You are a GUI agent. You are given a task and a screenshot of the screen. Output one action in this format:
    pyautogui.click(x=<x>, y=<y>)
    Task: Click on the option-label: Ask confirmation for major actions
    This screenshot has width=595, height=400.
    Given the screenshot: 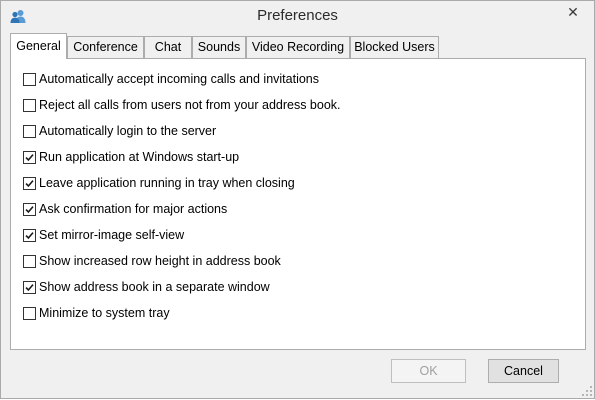 What is the action you would take?
    pyautogui.click(x=133, y=209)
    